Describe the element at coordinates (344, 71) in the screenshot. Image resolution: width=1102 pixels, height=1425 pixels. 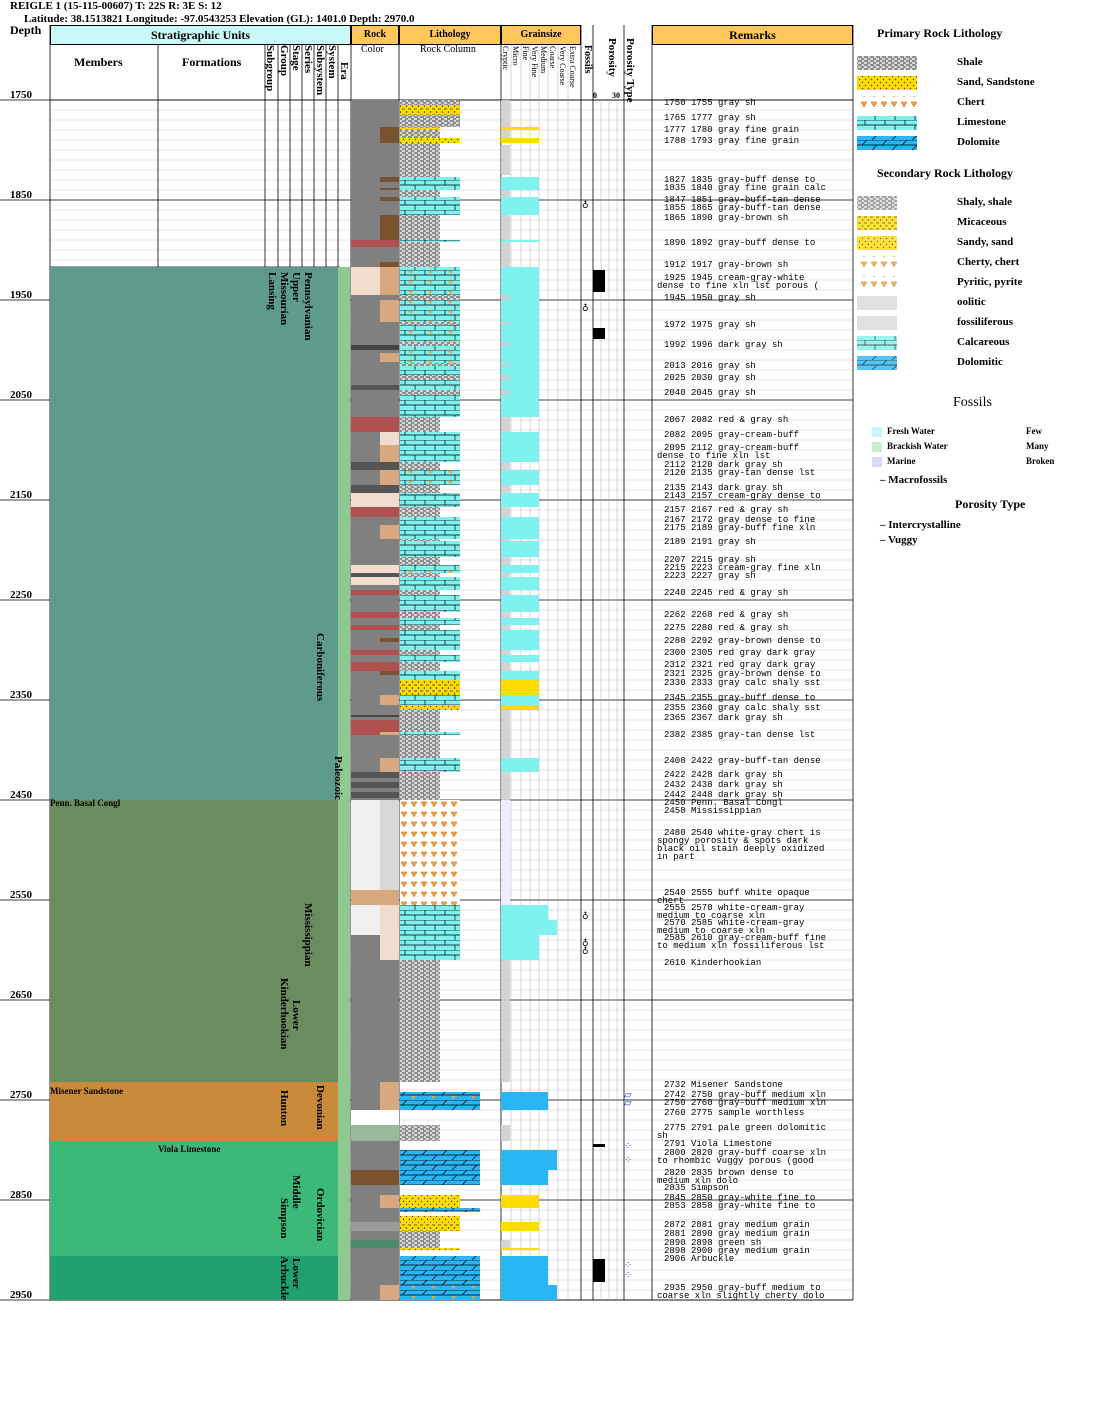
I see `era-header: Era` at that location.